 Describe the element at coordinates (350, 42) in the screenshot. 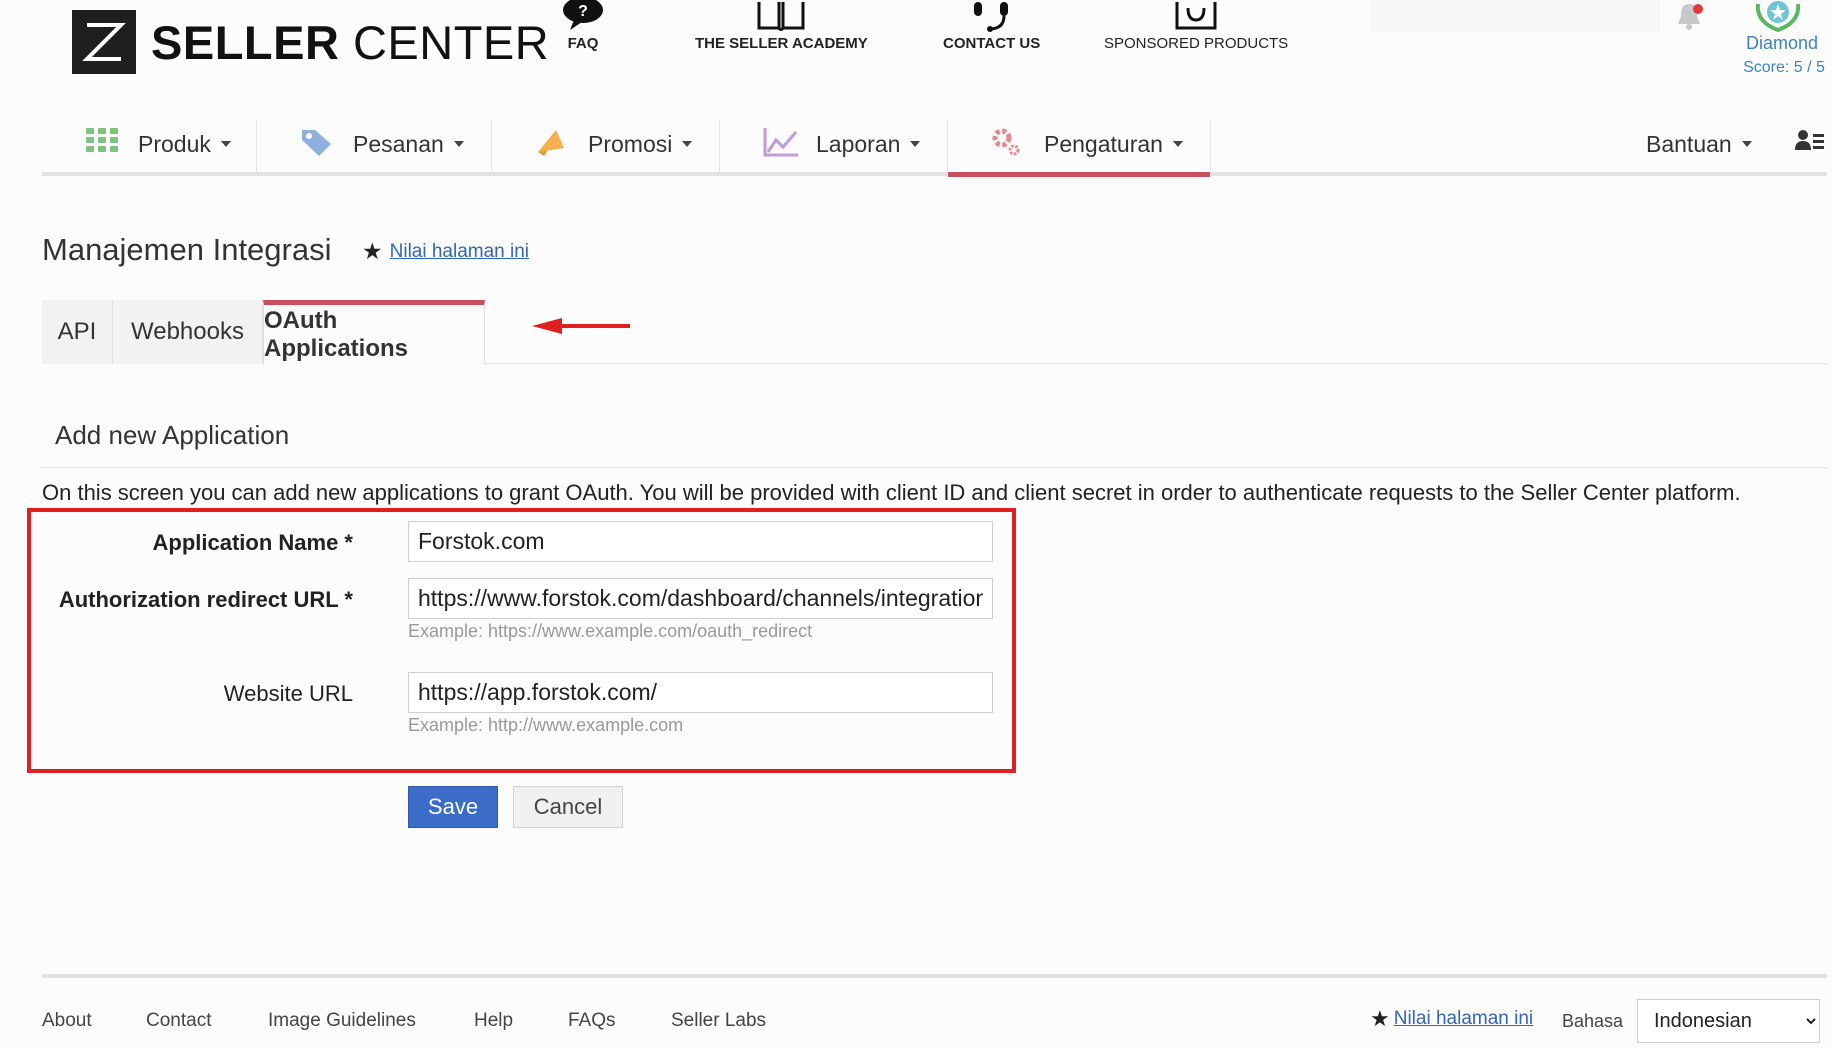

I see `logo-text: SELLER CENTER` at that location.